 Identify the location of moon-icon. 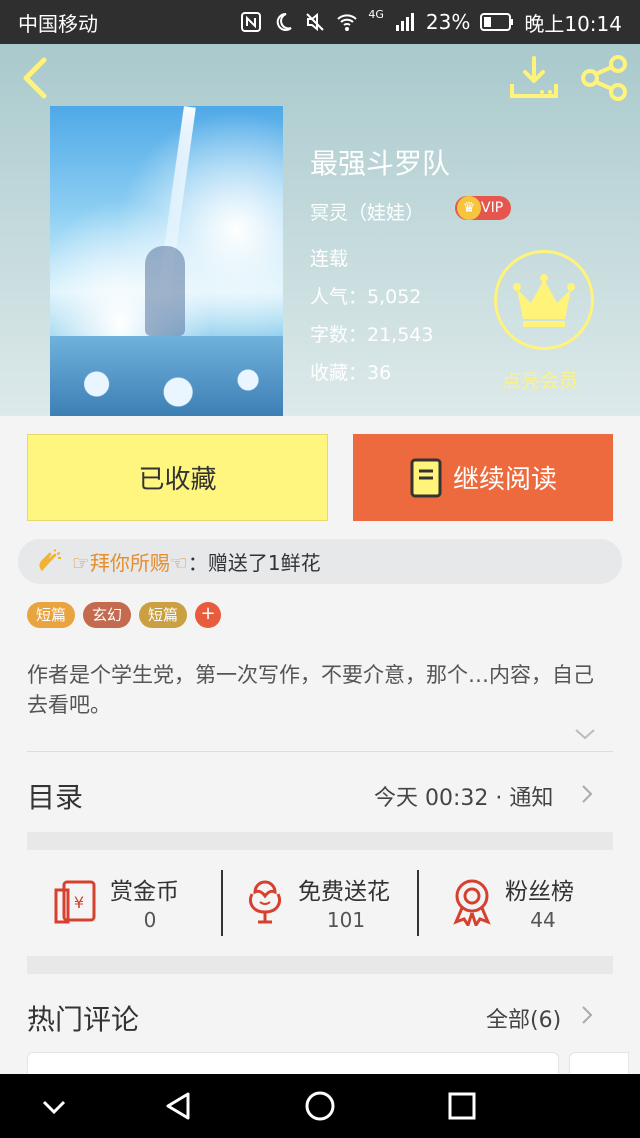
(285, 21).